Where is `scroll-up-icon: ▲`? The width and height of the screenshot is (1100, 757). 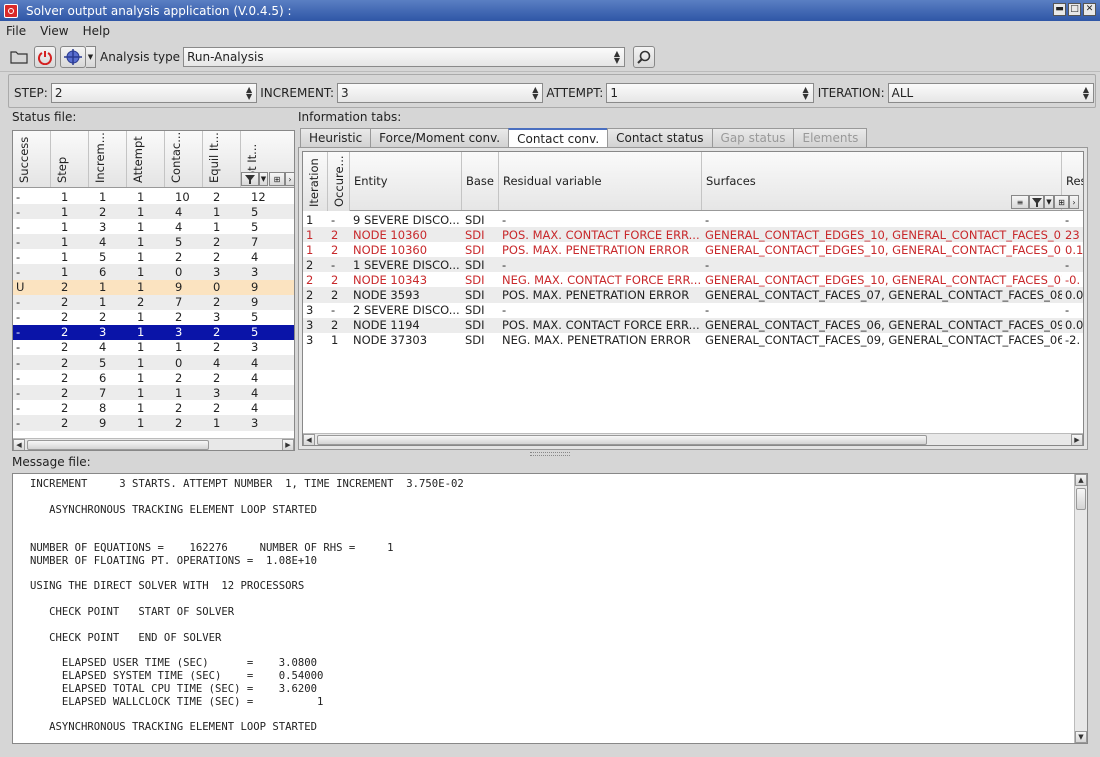
scroll-up-icon: ▲ is located at coordinates (1081, 480).